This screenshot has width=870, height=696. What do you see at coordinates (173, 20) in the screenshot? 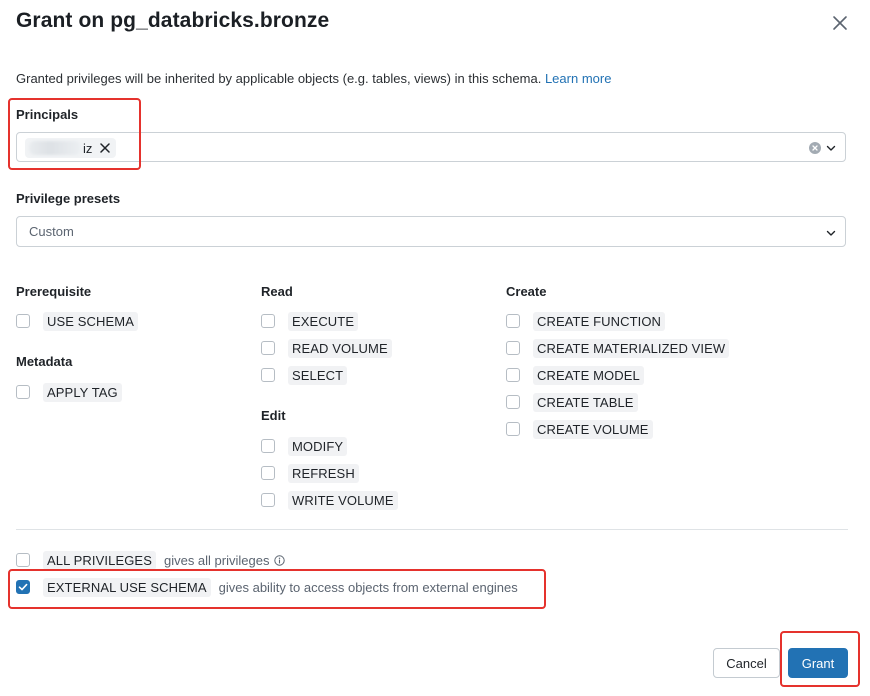
I see `dialog-title: Grant on pg_databricks.bronze` at bounding box center [173, 20].